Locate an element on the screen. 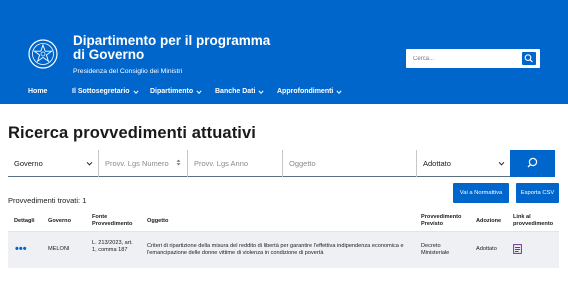 Image resolution: width=568 pixels, height=300 pixels. header-governo: Governo is located at coordinates (60, 221).